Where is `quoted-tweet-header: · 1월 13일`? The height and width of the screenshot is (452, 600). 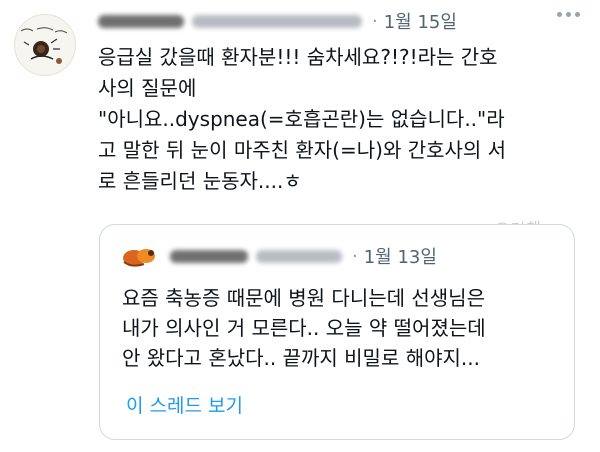
quoted-tweet-header: · 1월 13일 is located at coordinates (278, 256).